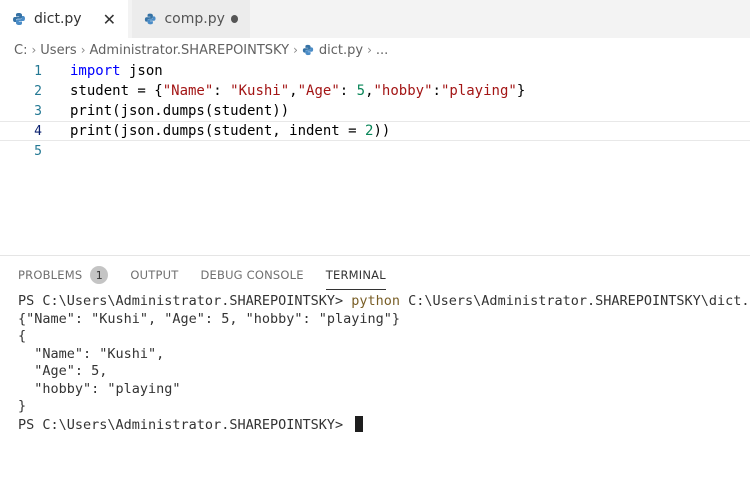 This screenshot has width=750, height=485. I want to click on panel-tab-bar: PROBLEMS 1 OUTPUT DEBUG CONSOLE TERMINAL, so click(213, 277).